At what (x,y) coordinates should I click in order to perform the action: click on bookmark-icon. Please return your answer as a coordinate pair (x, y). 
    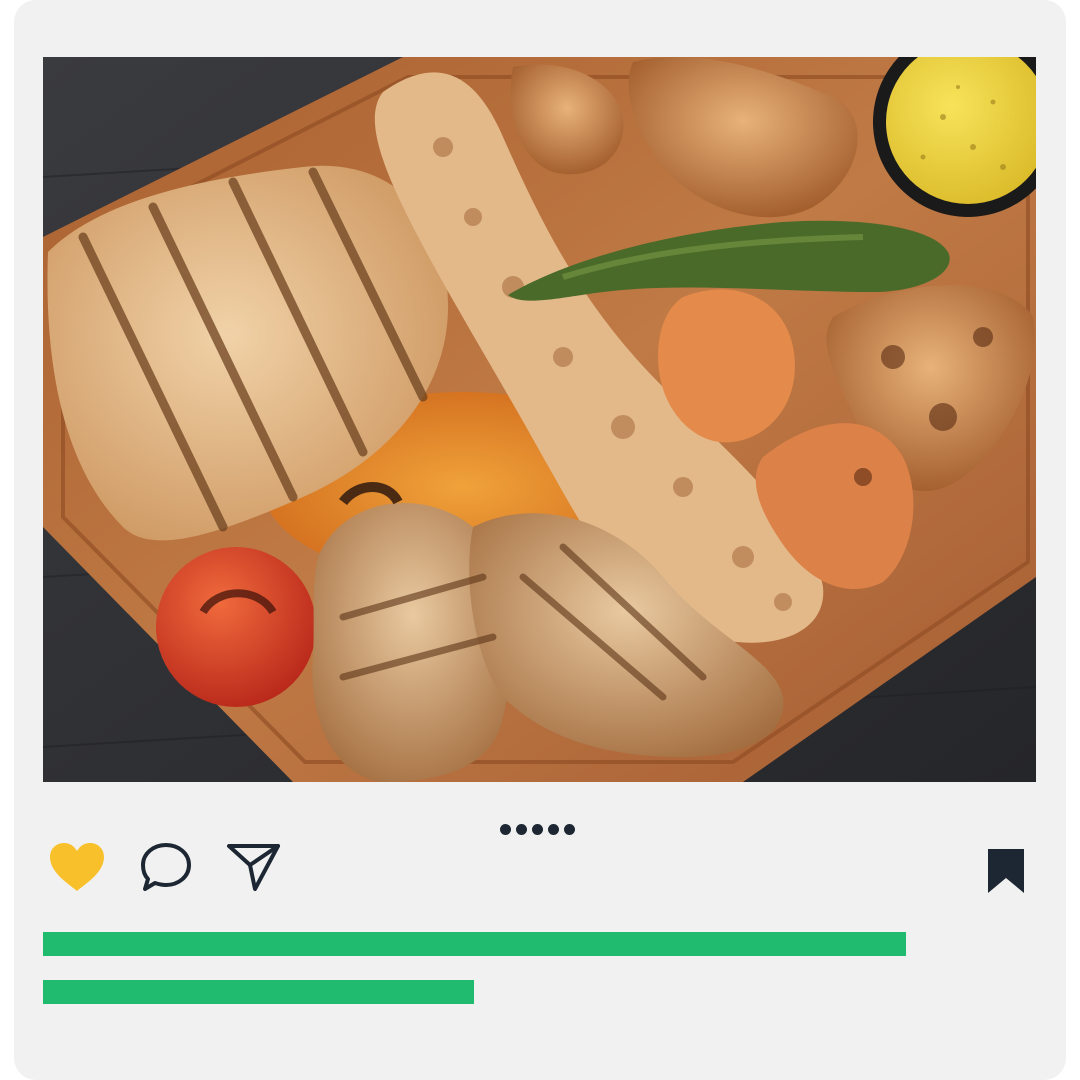
    Looking at the image, I should click on (1006, 871).